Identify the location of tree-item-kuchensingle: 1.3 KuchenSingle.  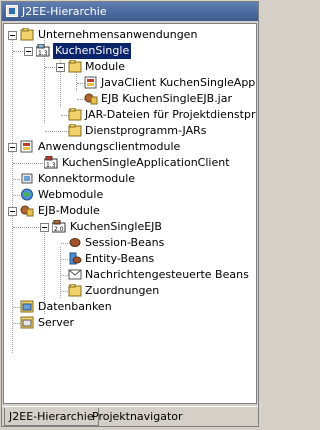
(130, 51).